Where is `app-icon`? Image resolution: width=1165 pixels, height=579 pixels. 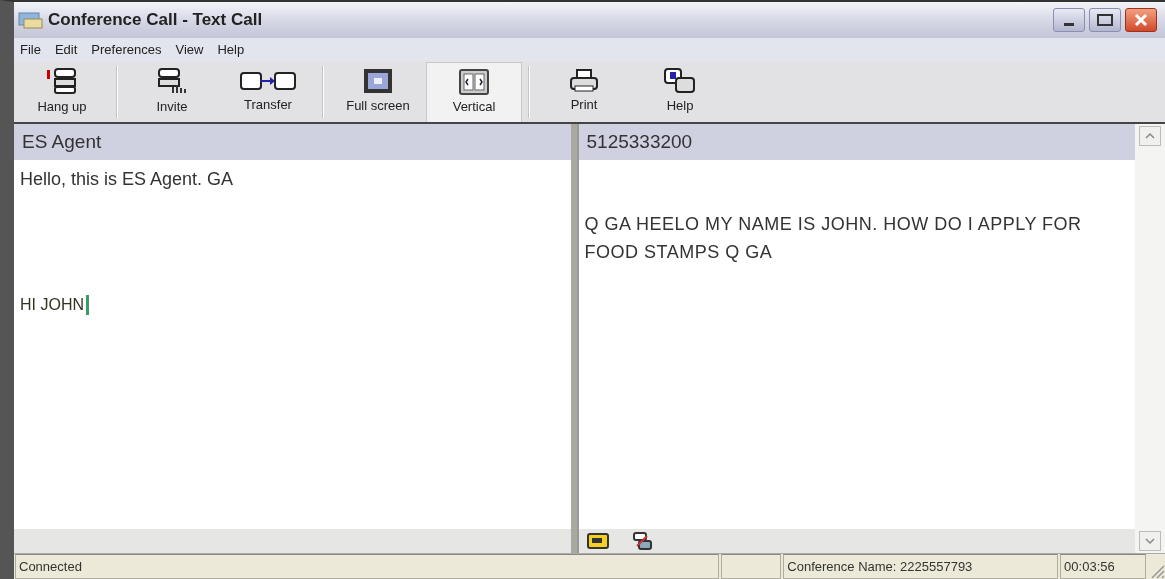 app-icon is located at coordinates (31, 20).